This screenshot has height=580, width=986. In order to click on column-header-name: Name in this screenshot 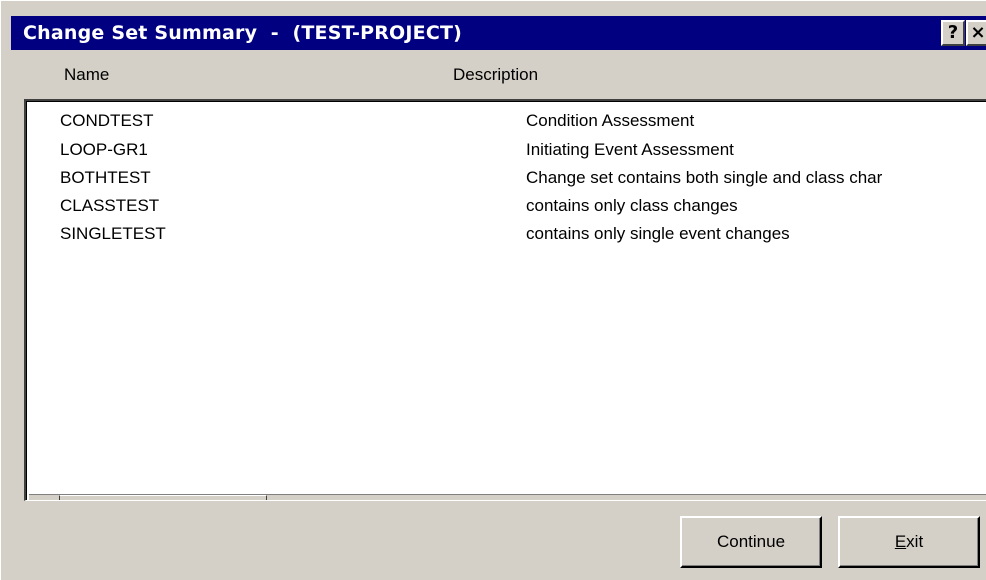, I will do `click(86, 75)`.